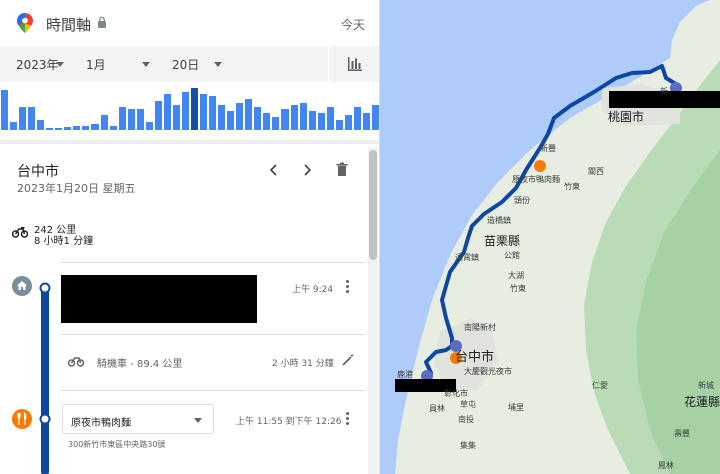 This screenshot has width=720, height=474. Describe the element at coordinates (307, 170) in the screenshot. I see `next-day-icon` at that location.